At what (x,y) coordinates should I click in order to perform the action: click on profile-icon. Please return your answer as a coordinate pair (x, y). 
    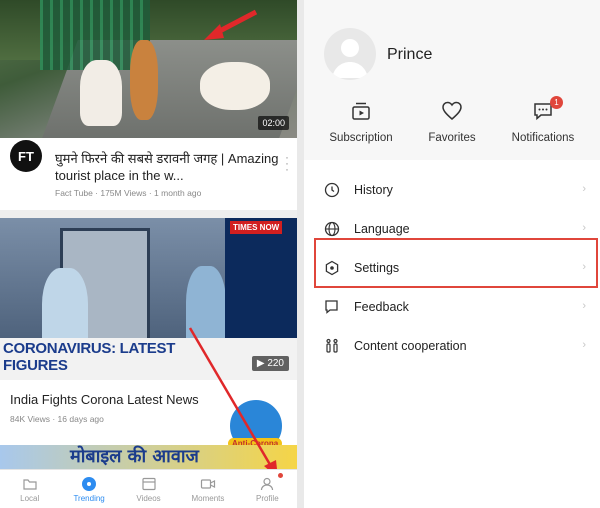
    Looking at the image, I should click on (267, 483).